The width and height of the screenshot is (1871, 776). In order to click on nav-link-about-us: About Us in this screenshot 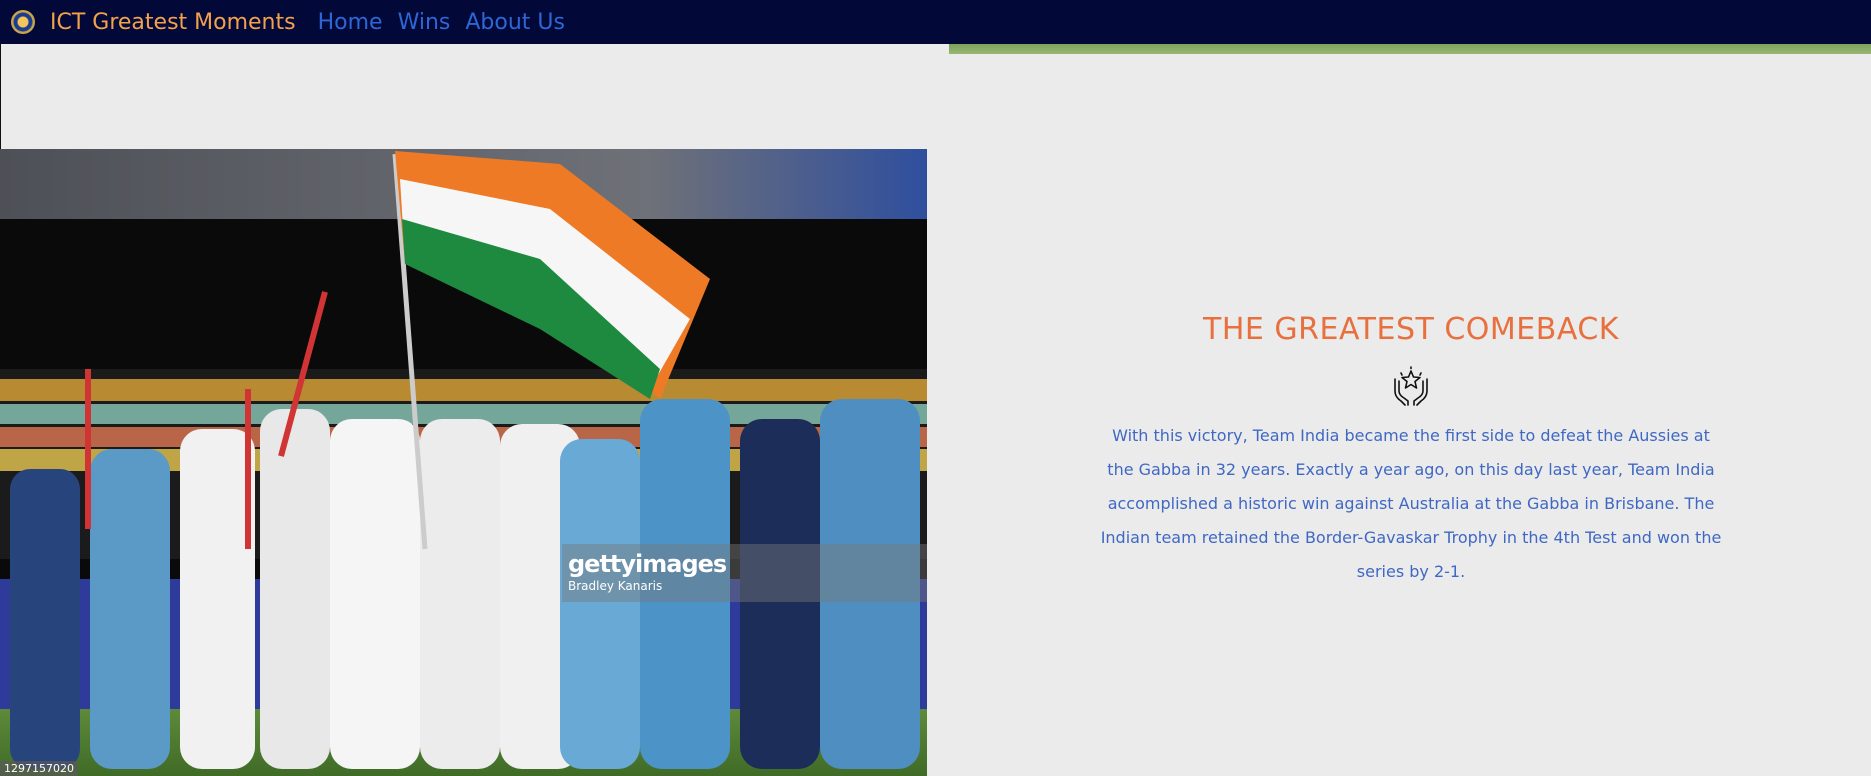, I will do `click(515, 22)`.